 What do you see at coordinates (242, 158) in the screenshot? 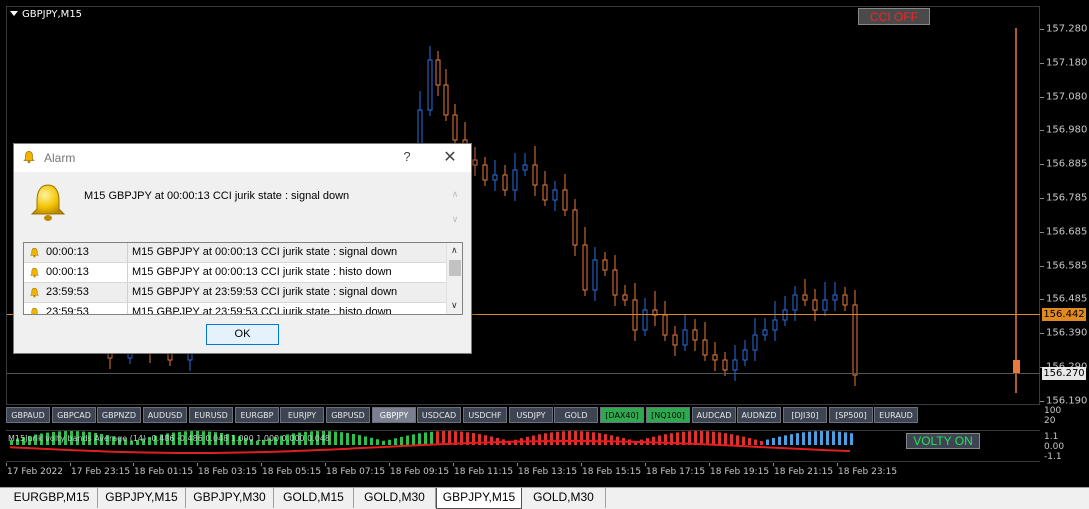
I see `dialog-titlebar: Alarm ? ✕` at bounding box center [242, 158].